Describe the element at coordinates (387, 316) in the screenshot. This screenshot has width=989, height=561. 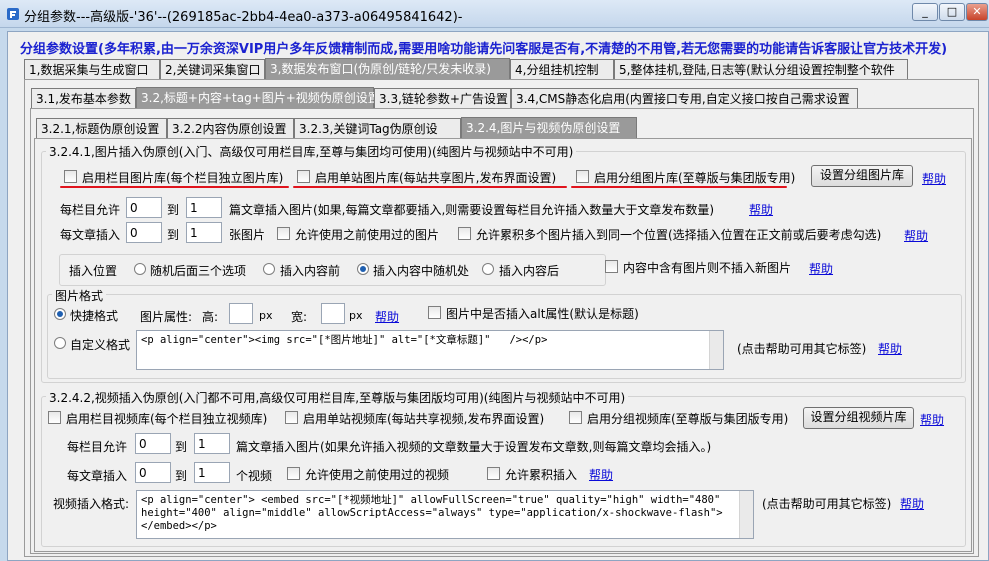
I see `format-help-link: 帮助` at that location.